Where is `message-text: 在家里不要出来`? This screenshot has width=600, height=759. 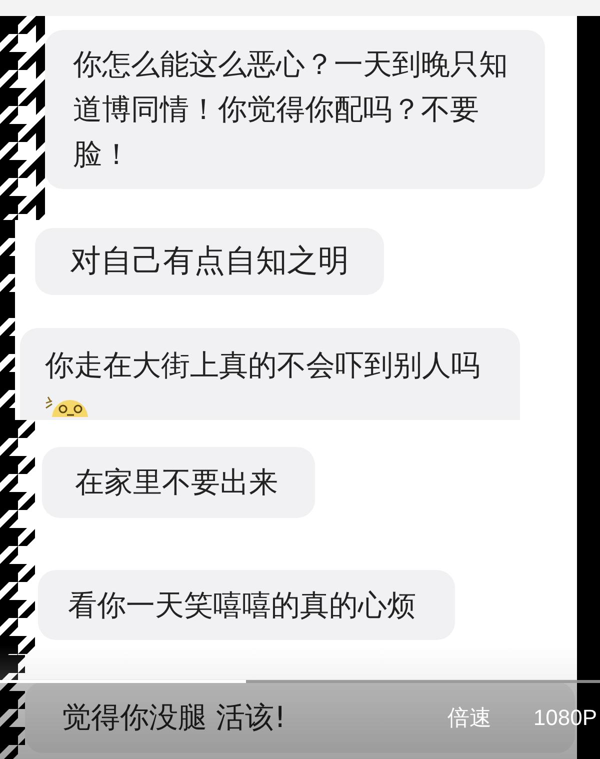
message-text: 在家里不要出来 is located at coordinates (176, 482).